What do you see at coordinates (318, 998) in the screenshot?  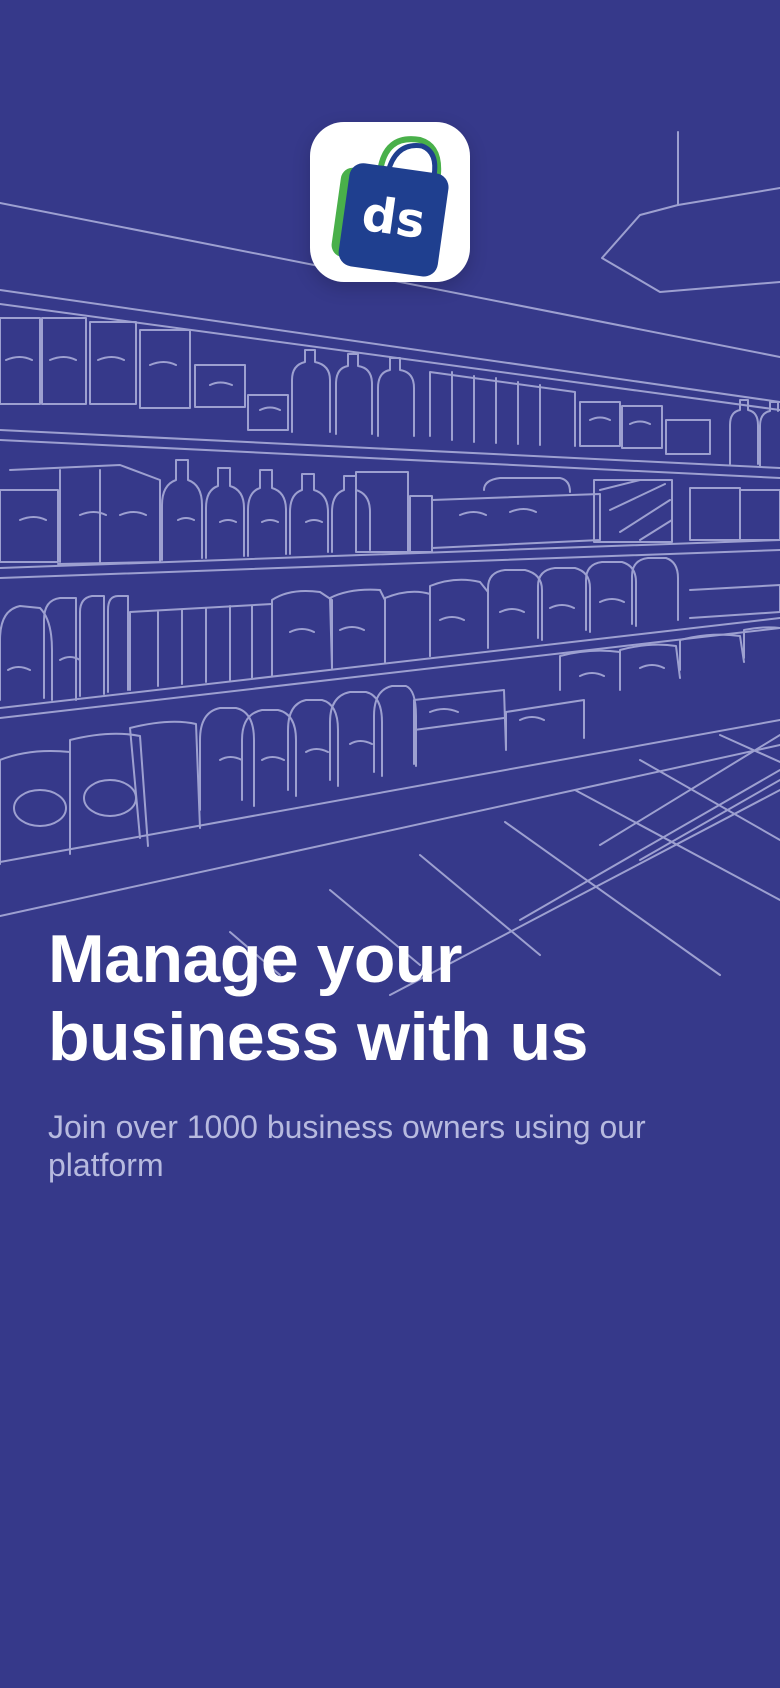 I see `onboarding-title: Manage your business with us` at bounding box center [318, 998].